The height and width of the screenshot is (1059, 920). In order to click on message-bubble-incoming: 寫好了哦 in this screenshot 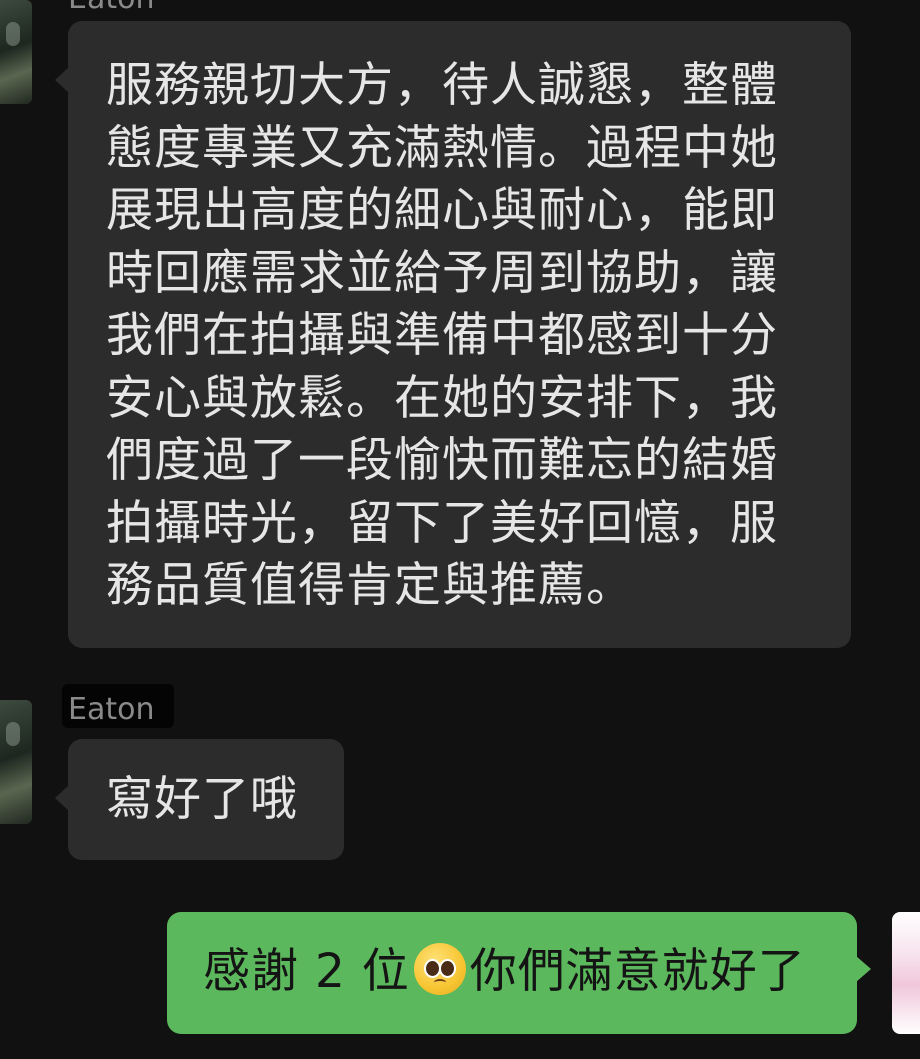, I will do `click(199, 799)`.